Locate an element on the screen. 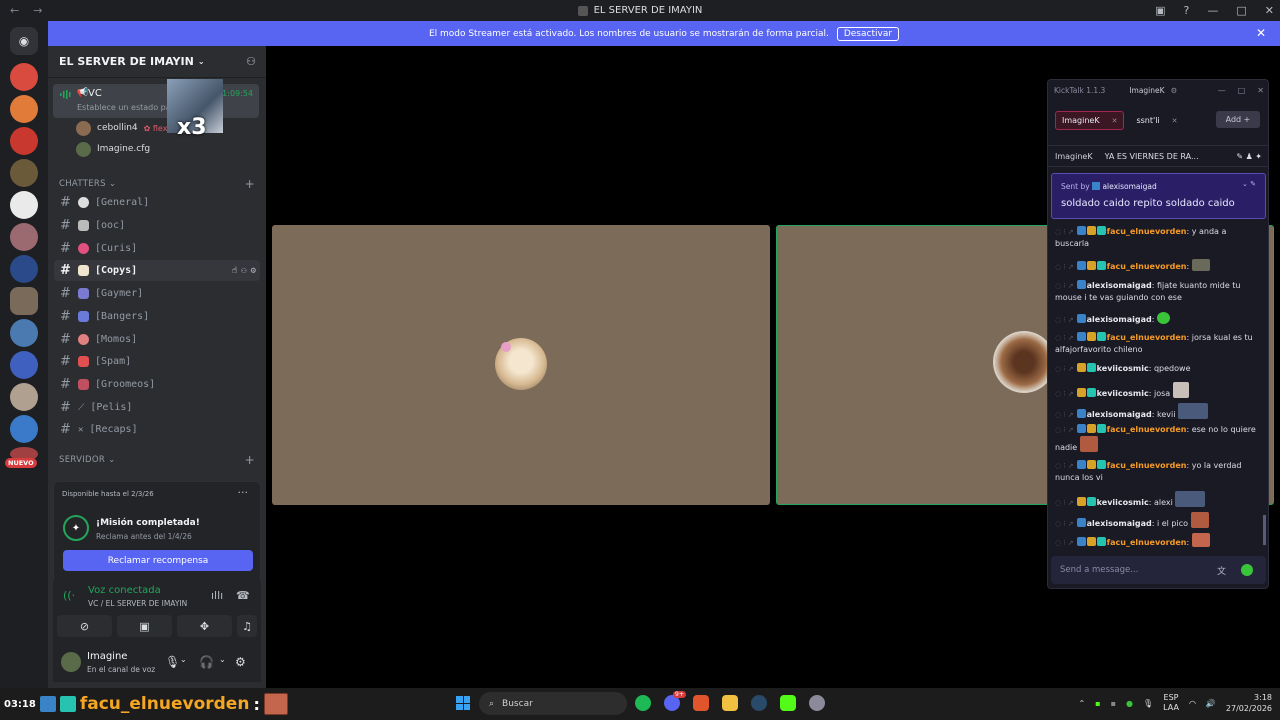 The width and height of the screenshot is (1280, 720). chat-message: ◌ ⁝ ↗ facu_elnuevorden: y anda a buscarla is located at coordinates (1157, 238).